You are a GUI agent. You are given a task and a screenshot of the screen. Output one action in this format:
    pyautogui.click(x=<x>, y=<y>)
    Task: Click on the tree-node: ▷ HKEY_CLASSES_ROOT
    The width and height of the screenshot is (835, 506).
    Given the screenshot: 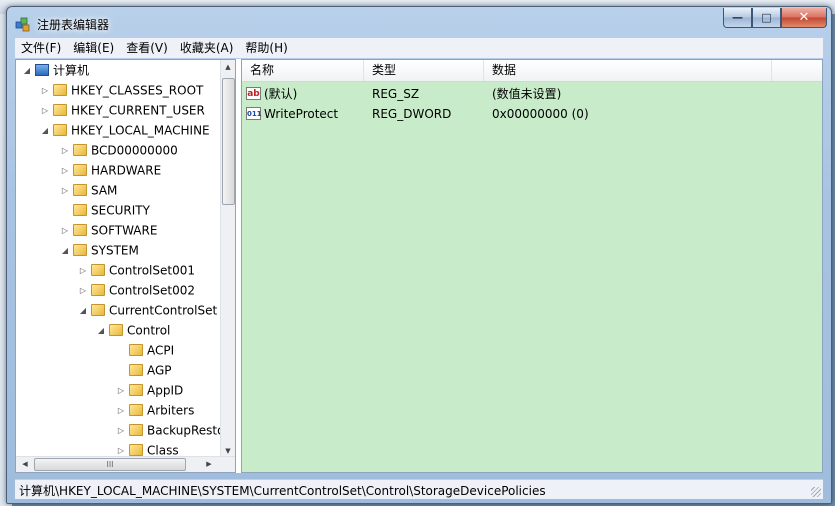 What is the action you would take?
    pyautogui.click(x=121, y=90)
    